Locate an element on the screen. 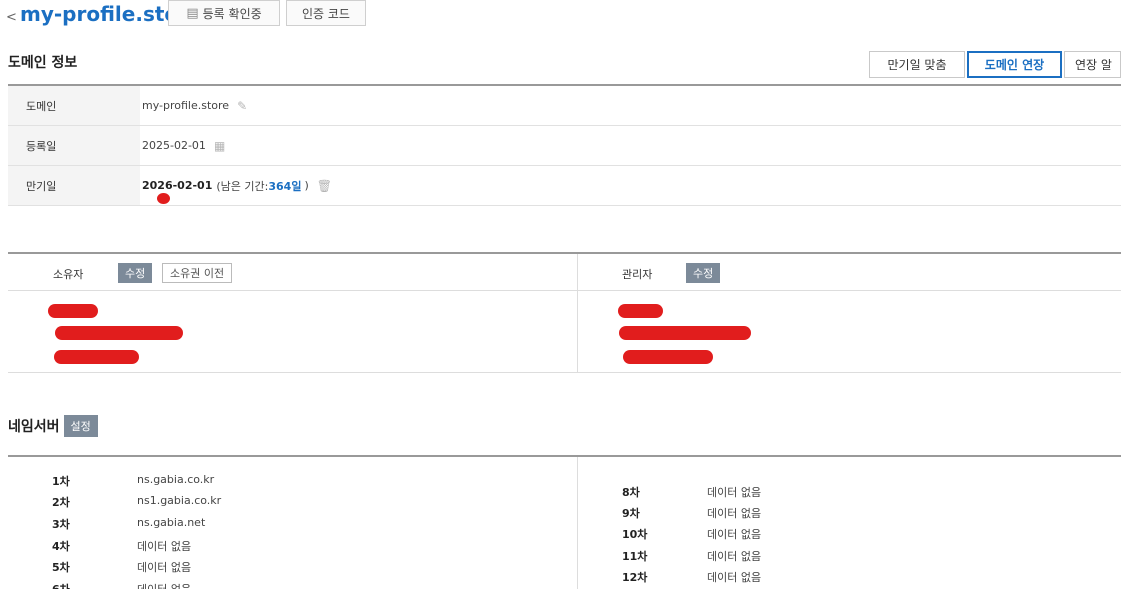 This screenshot has height=611, width=1121. auth-code-label: 인증 코드 is located at coordinates (326, 13).